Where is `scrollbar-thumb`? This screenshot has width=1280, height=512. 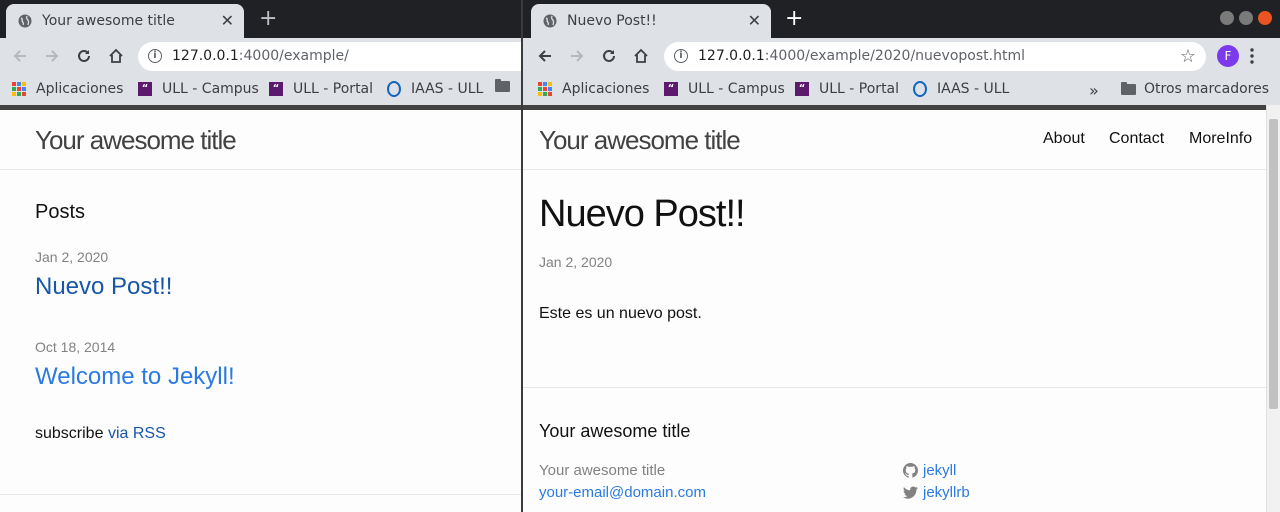 scrollbar-thumb is located at coordinates (1273, 264).